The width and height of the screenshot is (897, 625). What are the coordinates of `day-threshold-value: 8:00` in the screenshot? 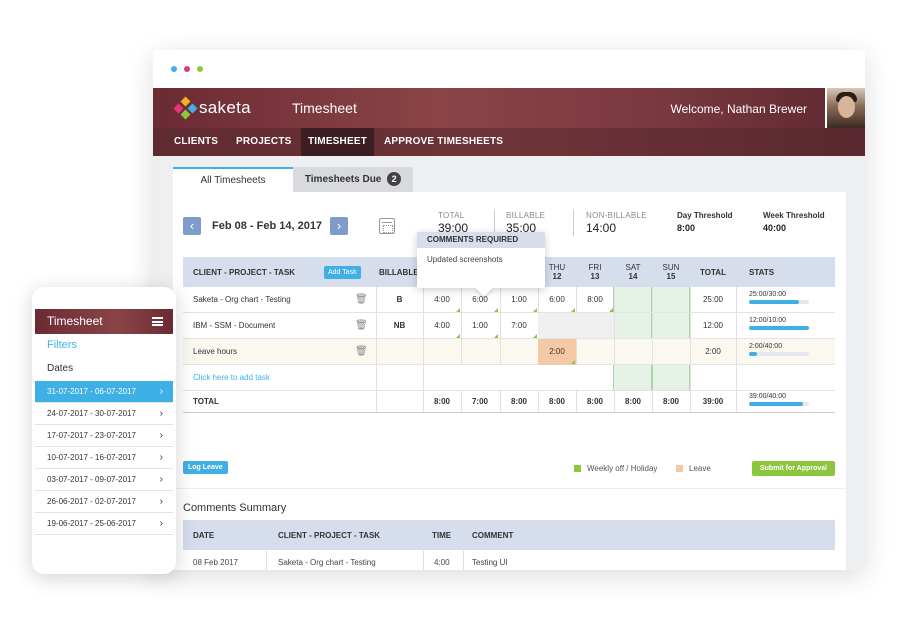 It's located at (686, 228).